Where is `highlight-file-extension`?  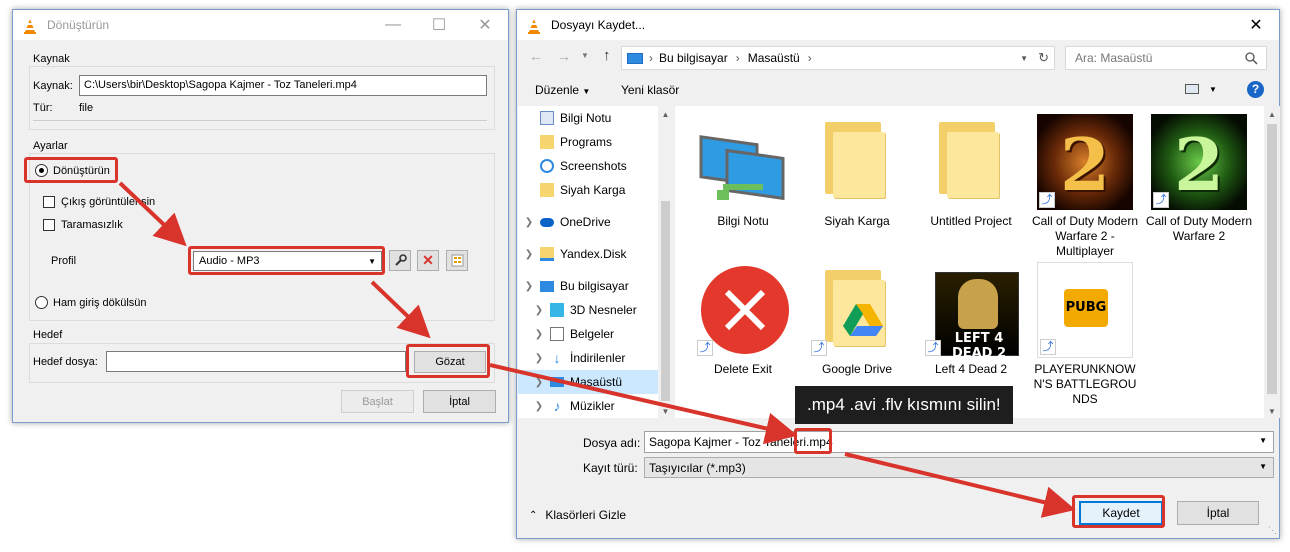
highlight-file-extension is located at coordinates (813, 441).